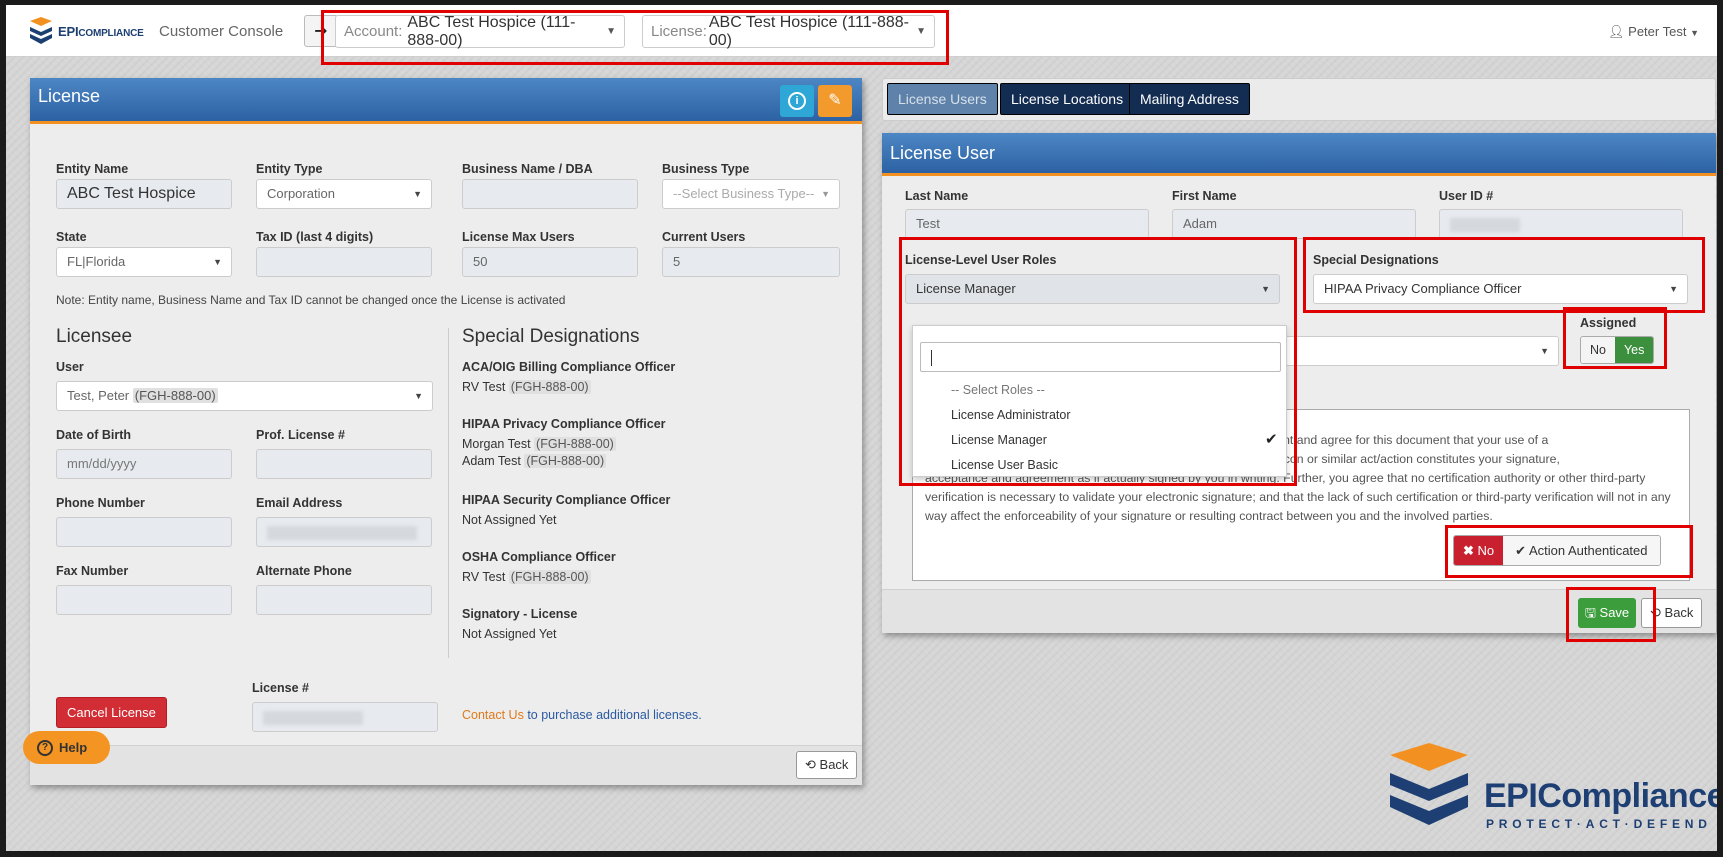 The height and width of the screenshot is (857, 1723). Describe the element at coordinates (1189, 99) in the screenshot. I see `tab-mailing-address: Mailing Address` at that location.